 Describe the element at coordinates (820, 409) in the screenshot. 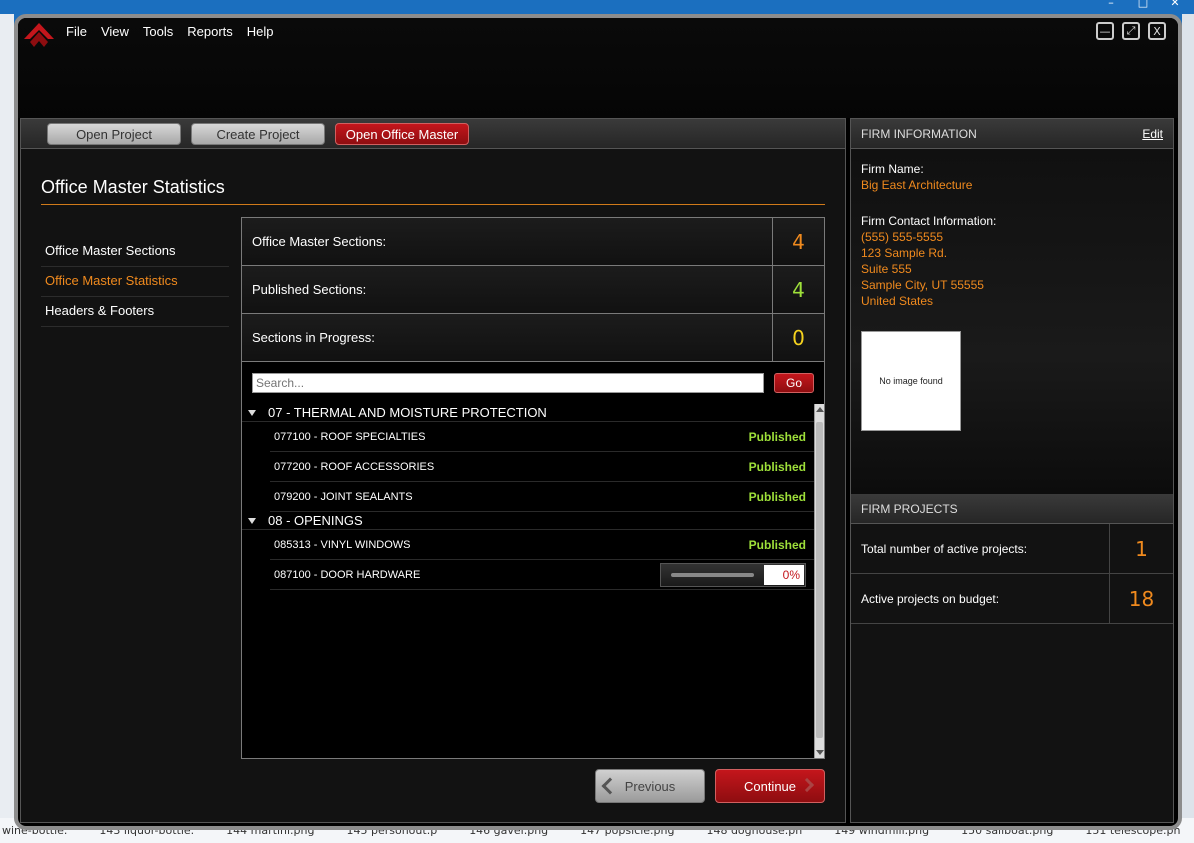

I see `scroll-up-icon` at that location.